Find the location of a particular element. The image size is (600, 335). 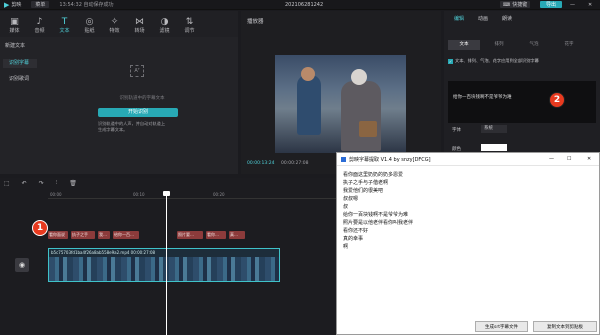

subtitle-line: 给你一百块钱啊不是爷爷为难 is located at coordinates (376, 215).